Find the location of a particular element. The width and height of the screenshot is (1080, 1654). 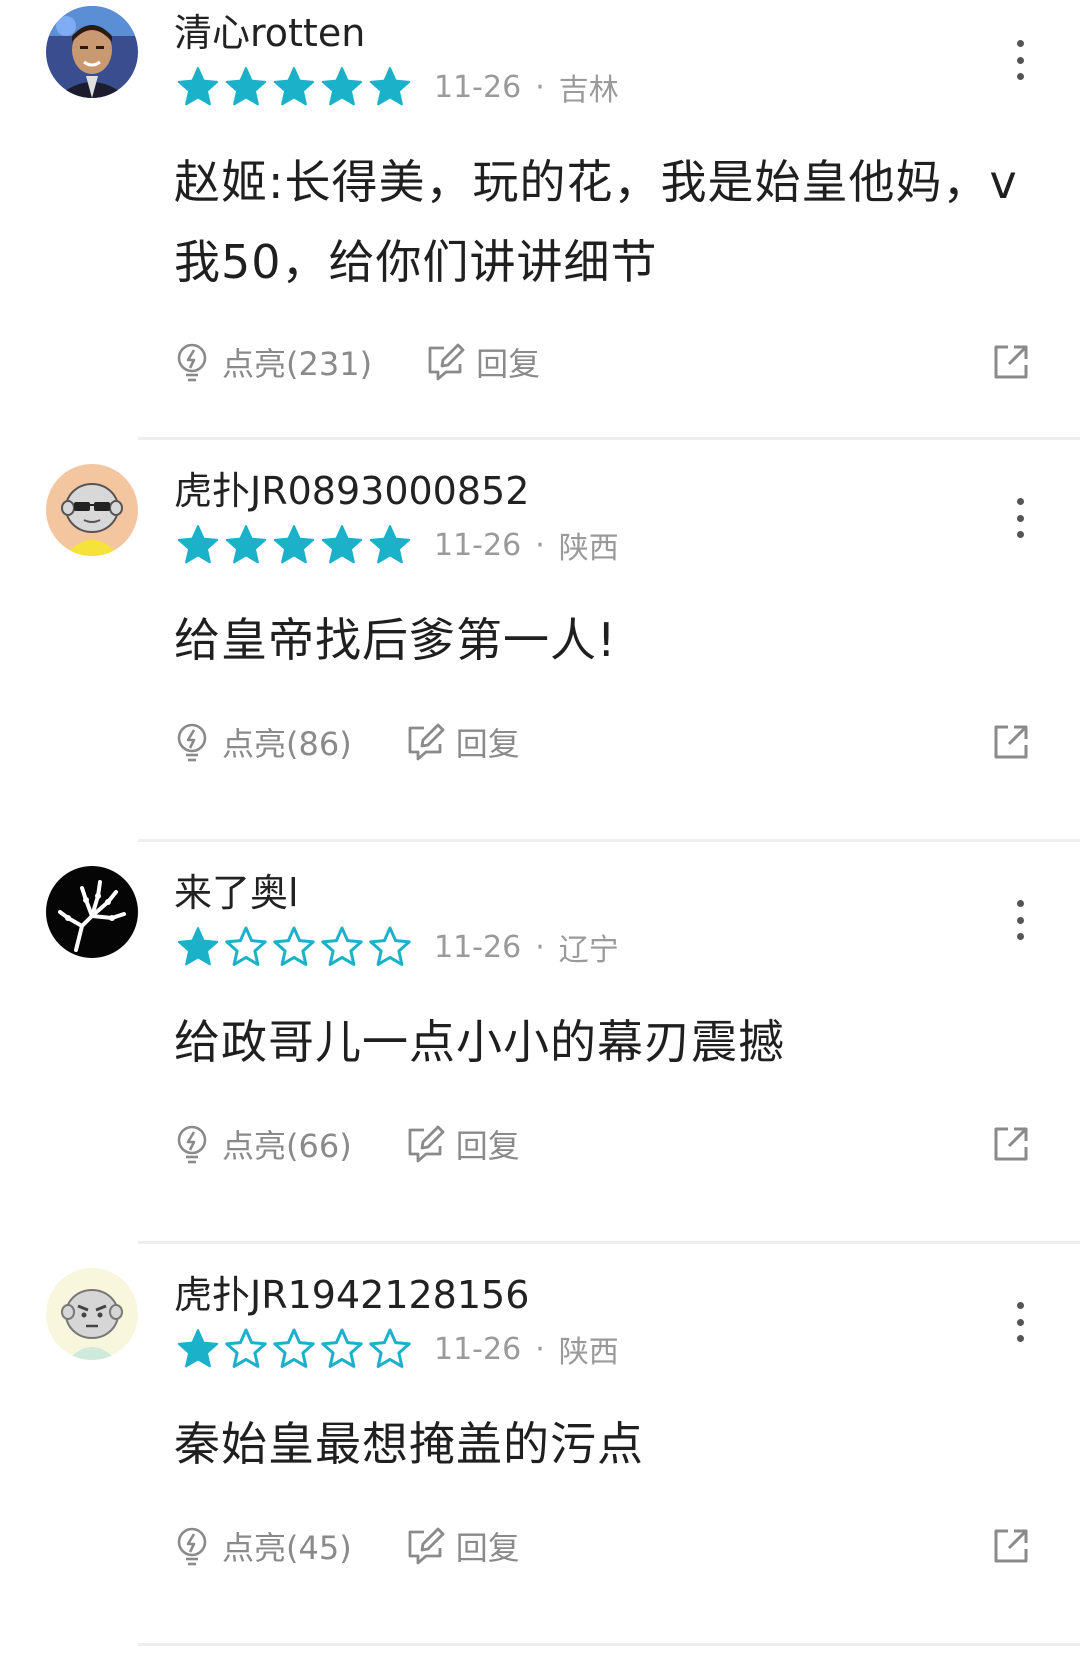

meta-row: 11-26 · 吉林 is located at coordinates (397, 87).